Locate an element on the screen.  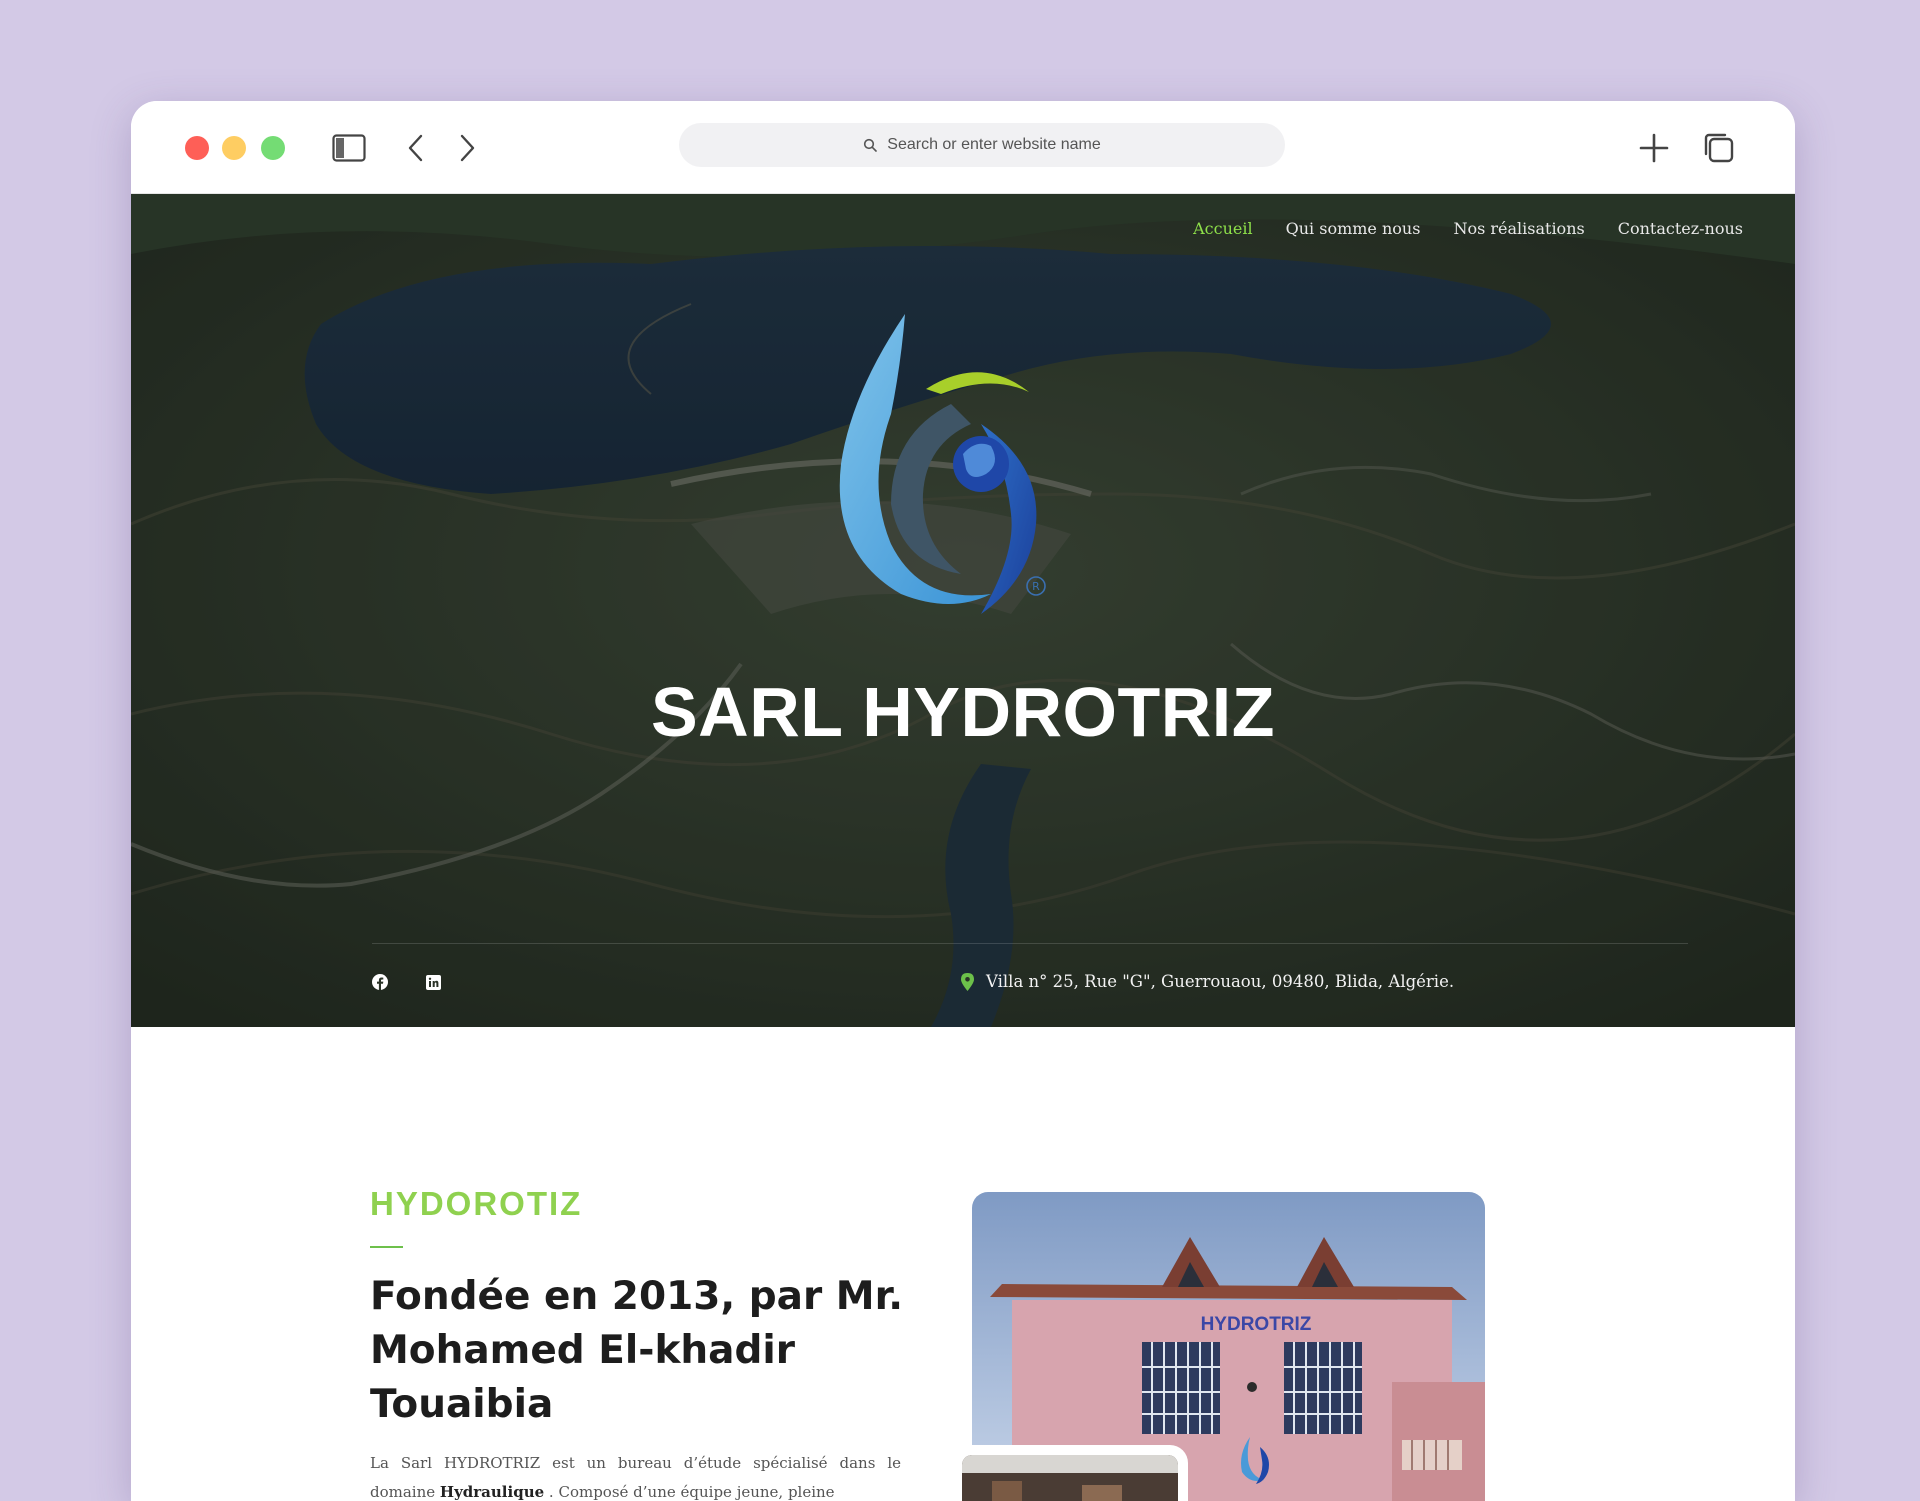
address-bar: Search or enter website name is located at coordinates (982, 145).